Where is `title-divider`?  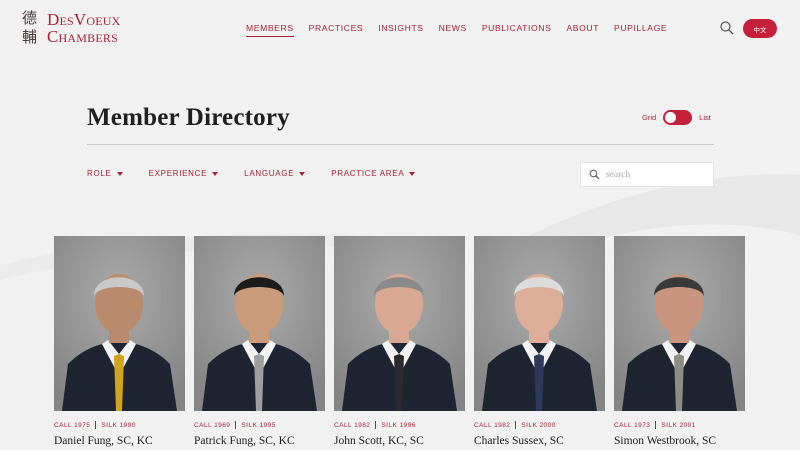 title-divider is located at coordinates (400, 144).